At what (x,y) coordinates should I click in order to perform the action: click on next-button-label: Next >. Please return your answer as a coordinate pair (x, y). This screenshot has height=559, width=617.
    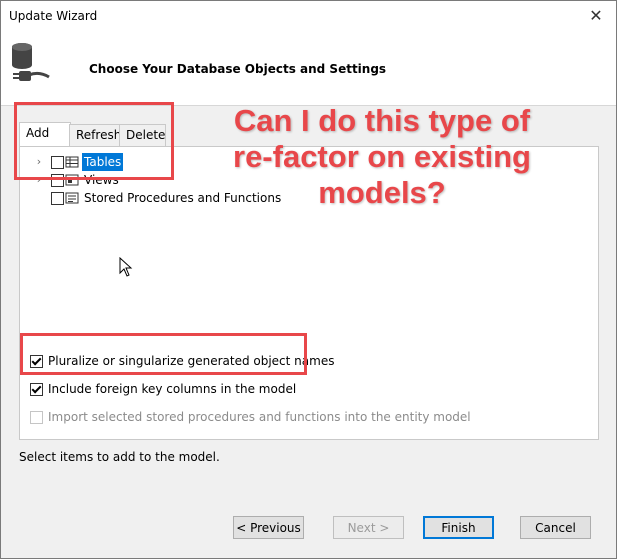
    Looking at the image, I should click on (368, 528).